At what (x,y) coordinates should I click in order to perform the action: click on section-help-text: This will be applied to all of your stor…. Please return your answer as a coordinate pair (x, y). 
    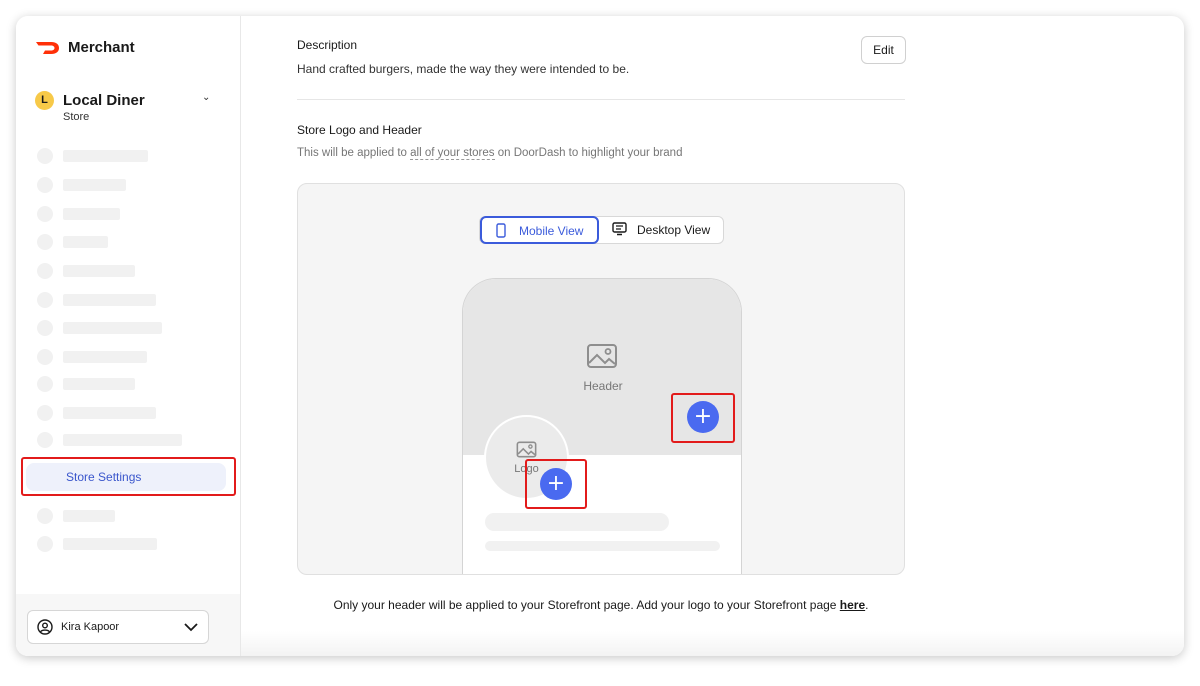
    Looking at the image, I should click on (490, 153).